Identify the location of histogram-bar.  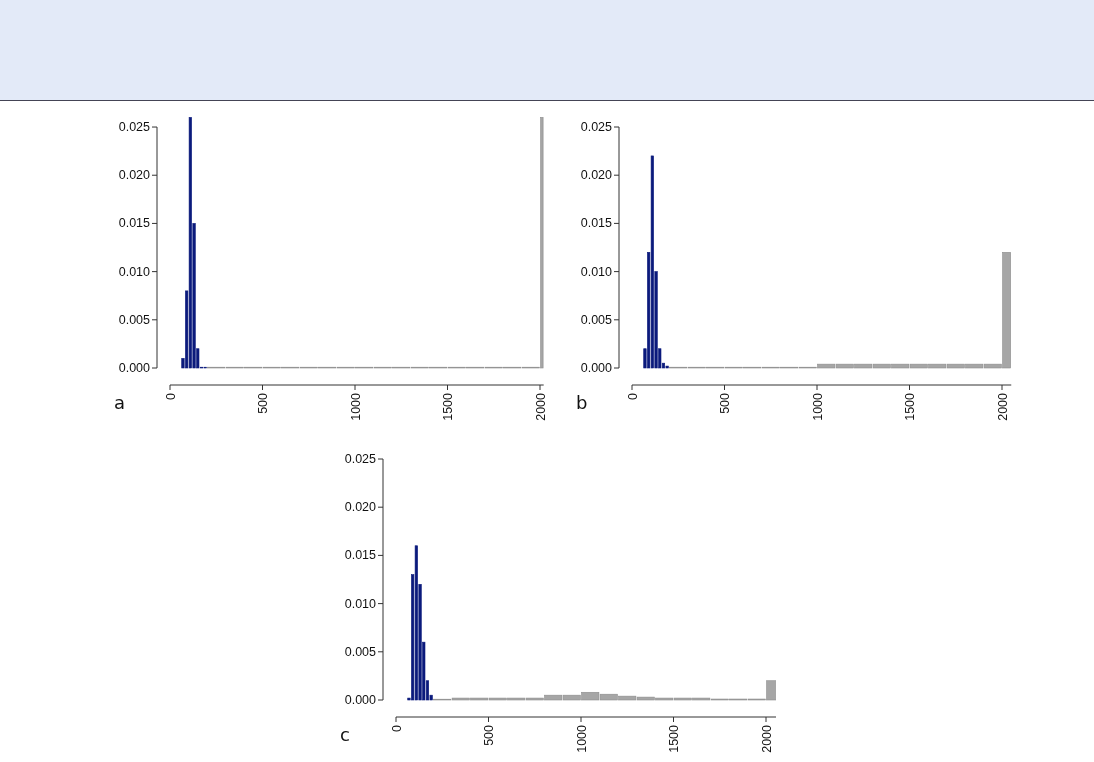
(590, 696).